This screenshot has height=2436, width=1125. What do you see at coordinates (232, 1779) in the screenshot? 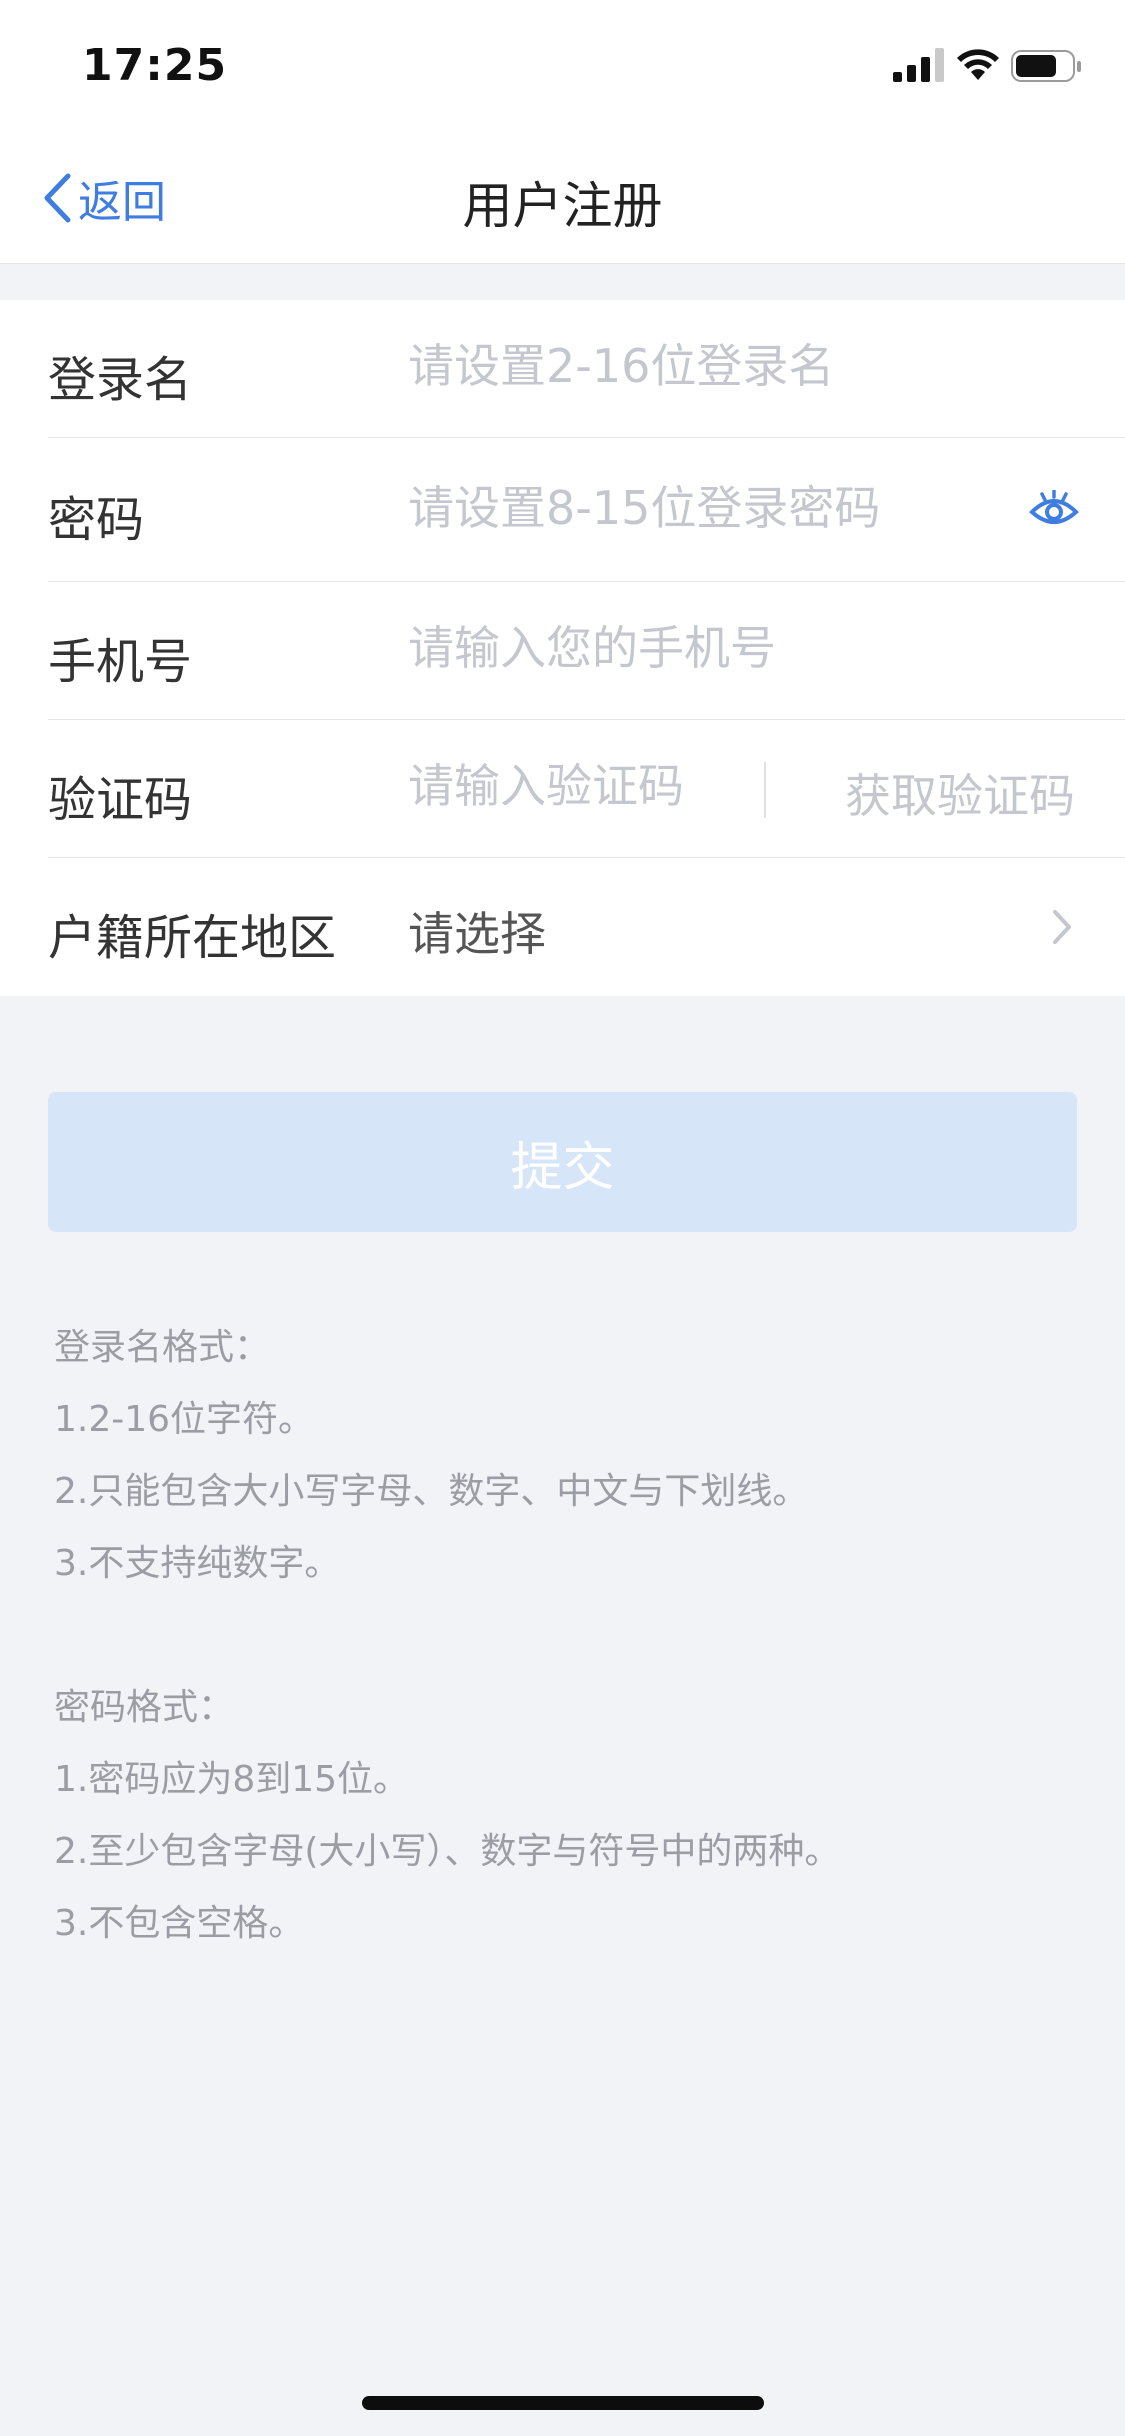
I see `rule-item: 1.密码应为8到15位。` at bounding box center [232, 1779].